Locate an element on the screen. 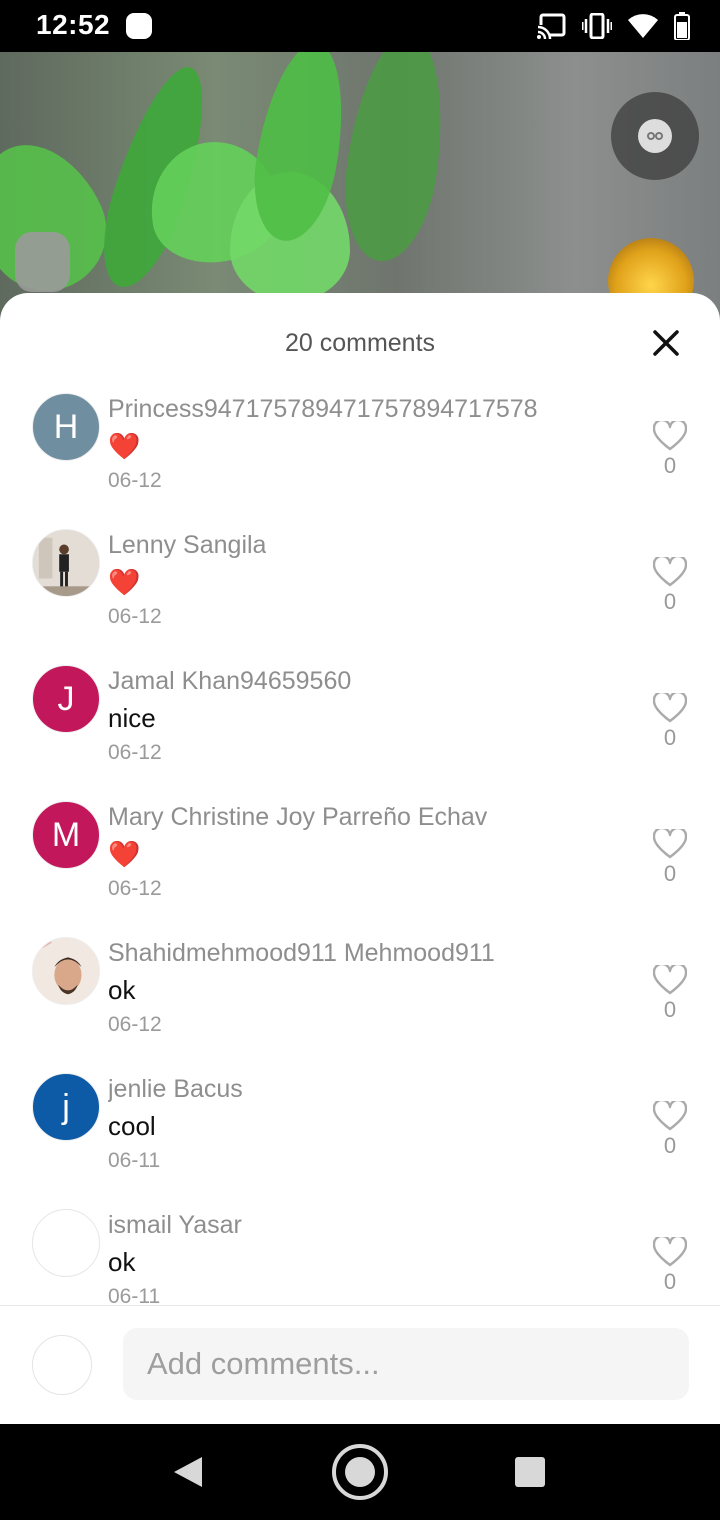  comments-title: 20 comments is located at coordinates (360, 343).